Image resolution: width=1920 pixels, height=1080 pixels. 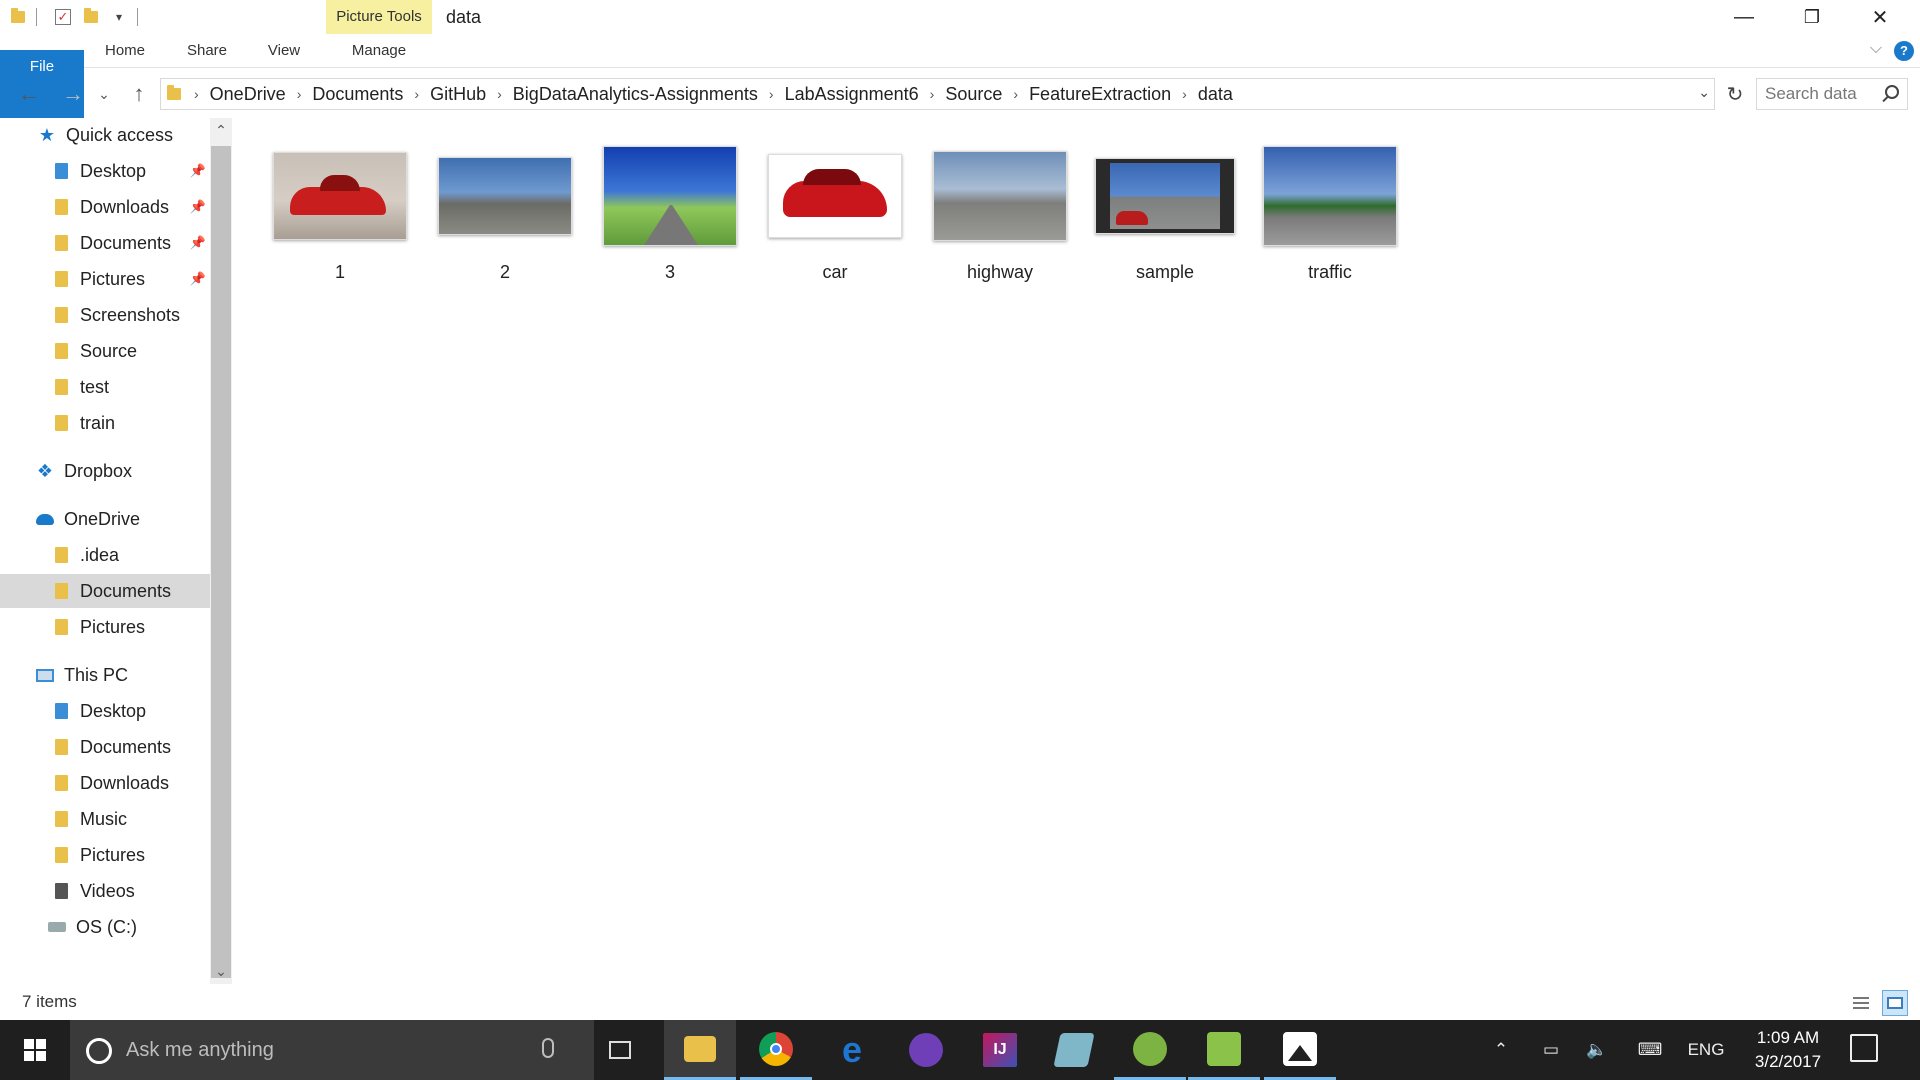 I want to click on sidebar-item-documents: Documents 📌, so click(x=105, y=243).